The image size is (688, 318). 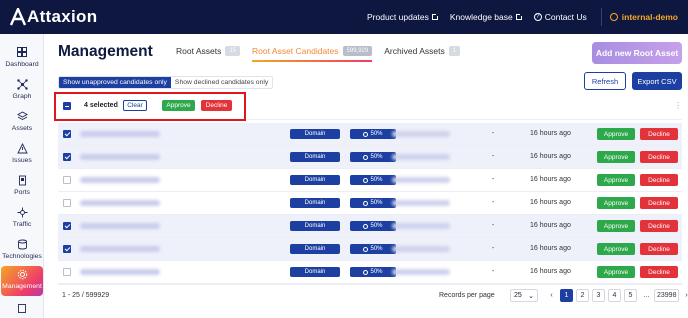 I want to click on sidebar-item-management: Management, so click(x=22, y=281).